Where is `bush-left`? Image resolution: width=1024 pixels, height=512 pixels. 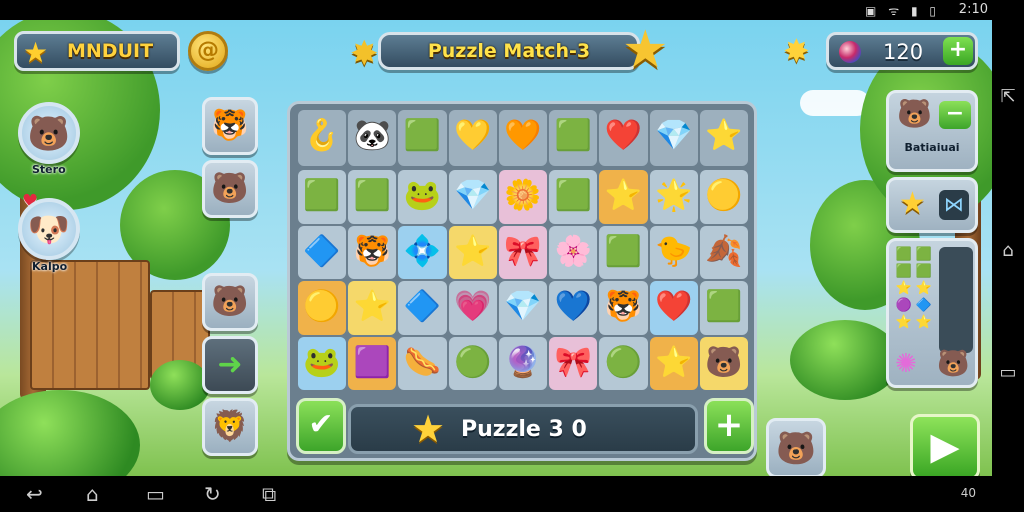 bush-left is located at coordinates (70, 433).